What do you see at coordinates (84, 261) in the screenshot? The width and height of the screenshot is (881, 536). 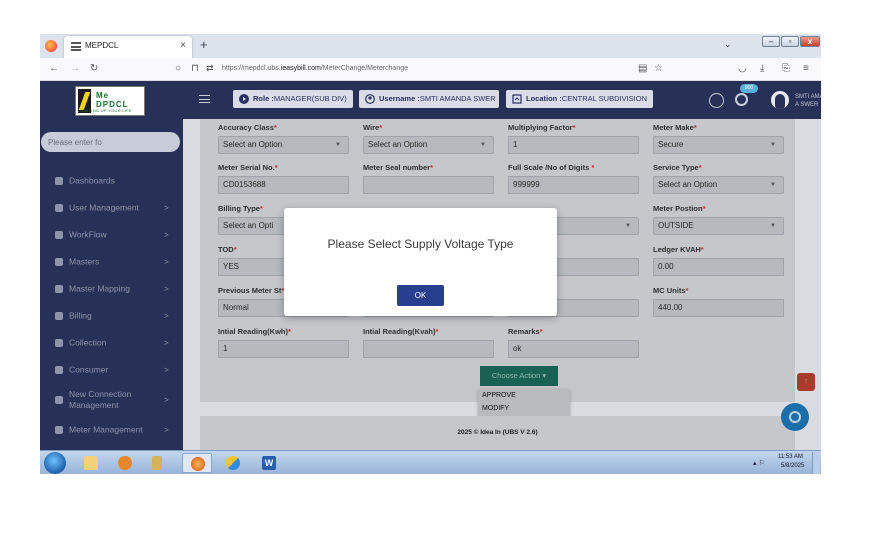 I see `sidebar-item-label: Masters` at bounding box center [84, 261].